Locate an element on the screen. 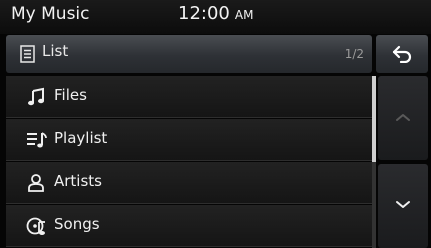 The image size is (431, 248). back-button is located at coordinates (402, 54).